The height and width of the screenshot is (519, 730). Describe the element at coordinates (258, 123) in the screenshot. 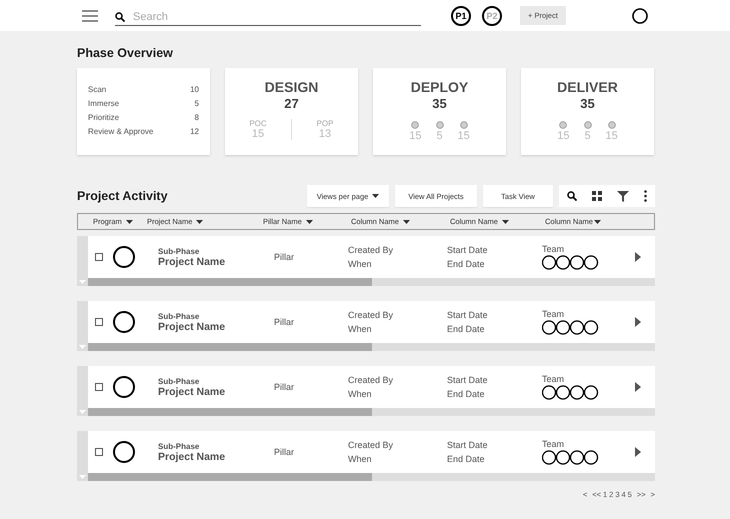

I see `part-label: POC` at that location.